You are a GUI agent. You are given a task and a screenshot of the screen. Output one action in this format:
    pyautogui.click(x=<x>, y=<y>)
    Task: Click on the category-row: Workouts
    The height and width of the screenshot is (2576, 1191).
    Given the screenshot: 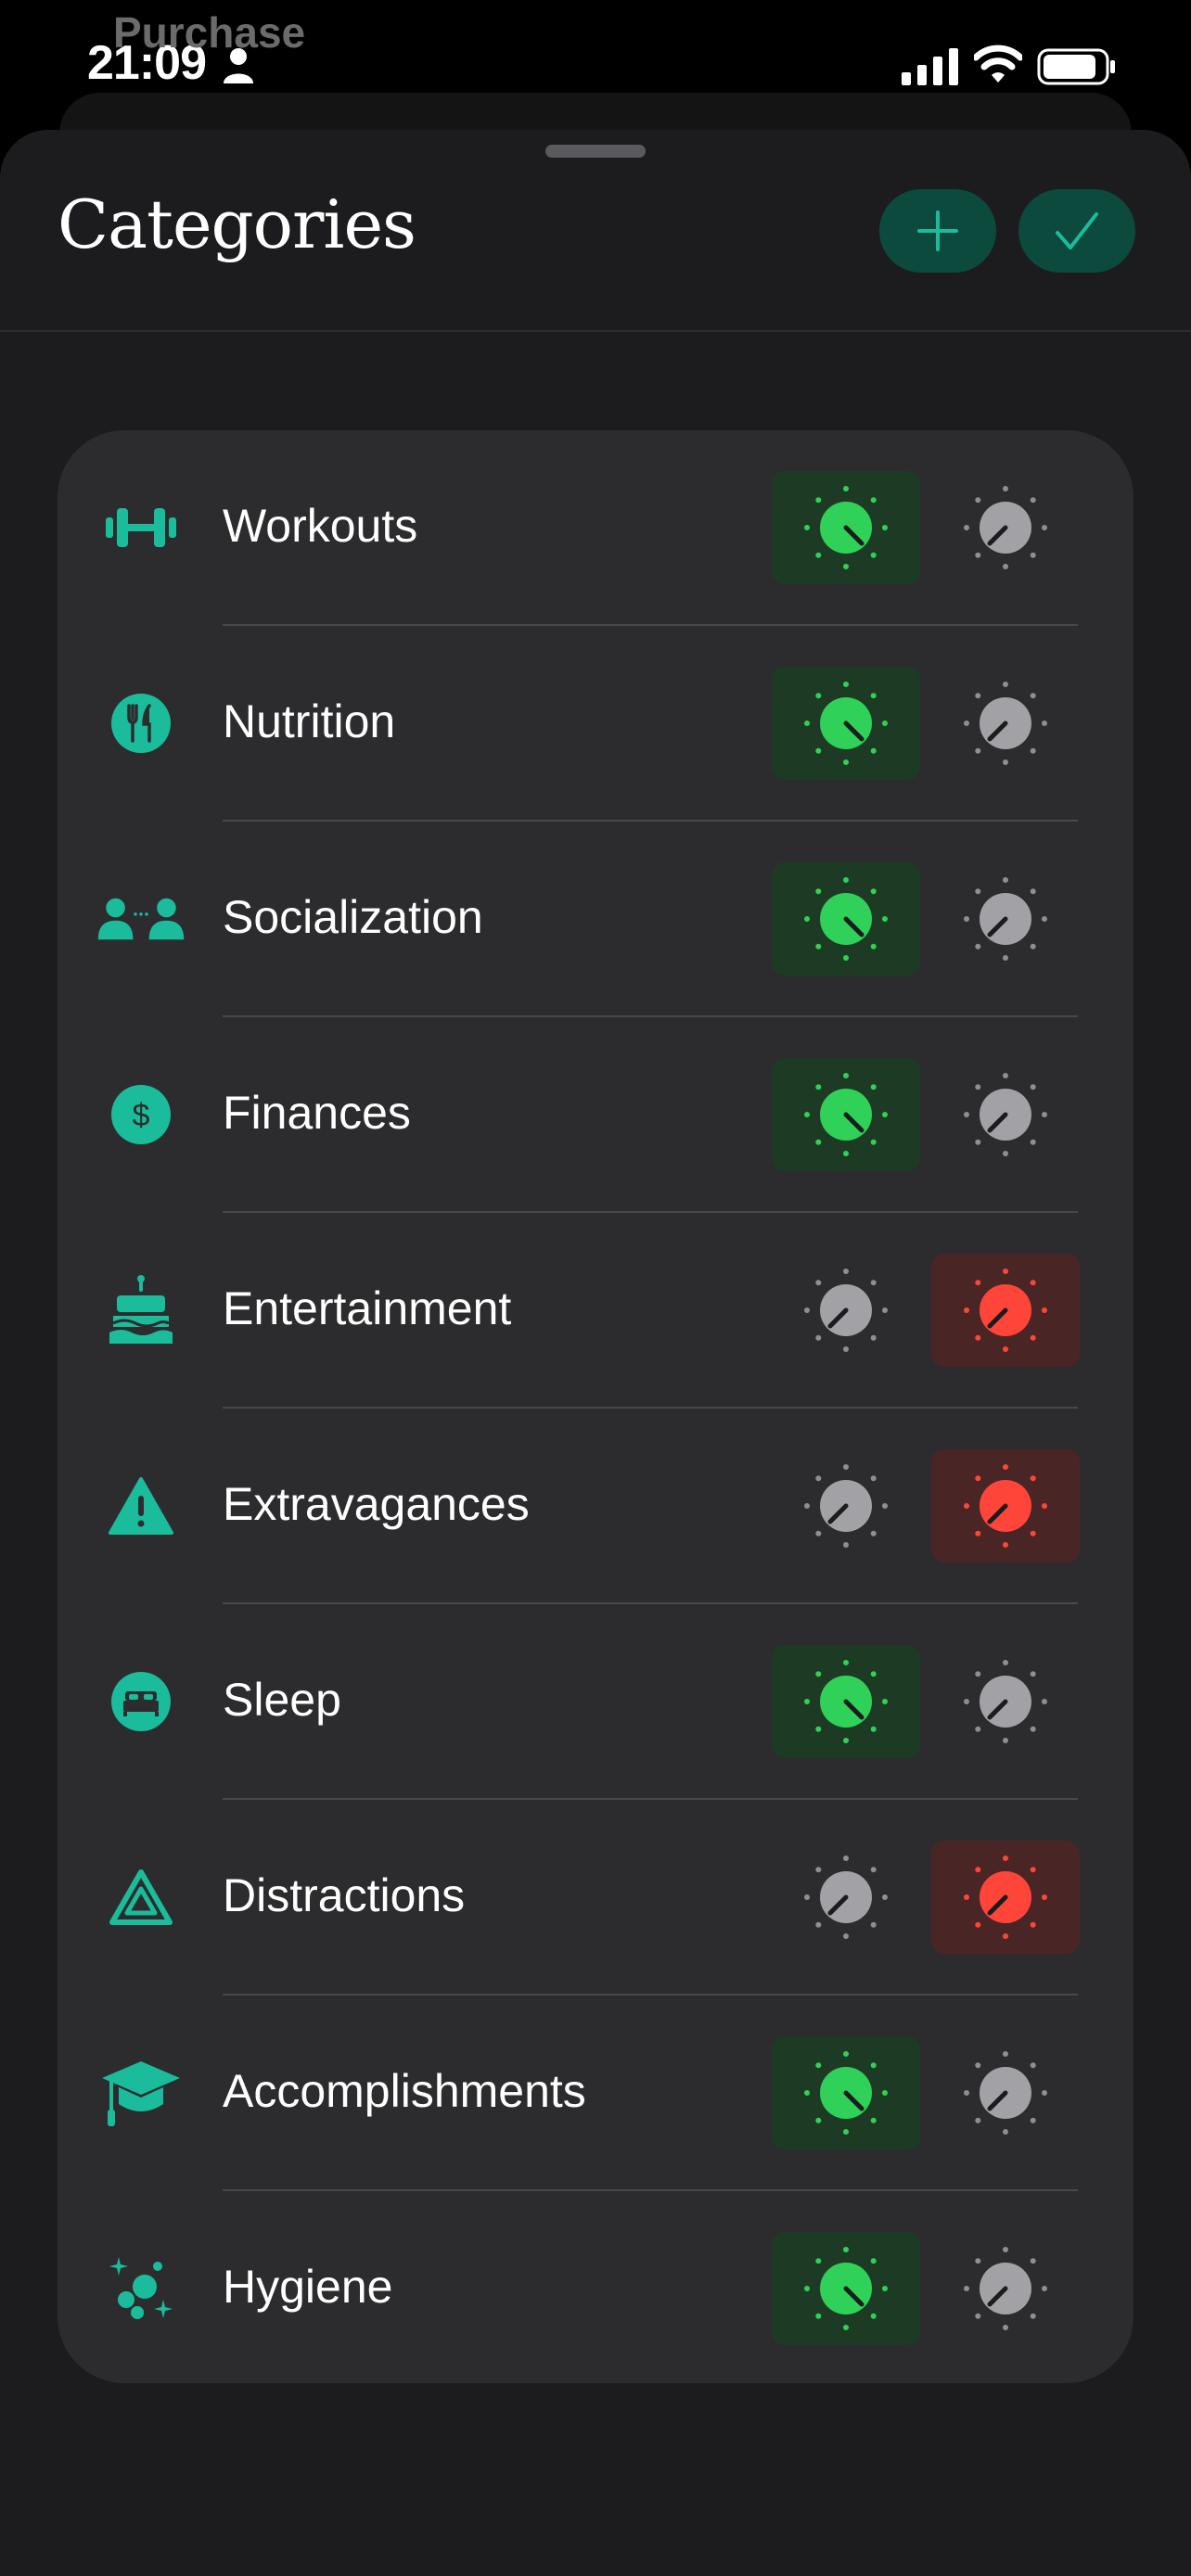 What is the action you would take?
    pyautogui.click(x=595, y=528)
    